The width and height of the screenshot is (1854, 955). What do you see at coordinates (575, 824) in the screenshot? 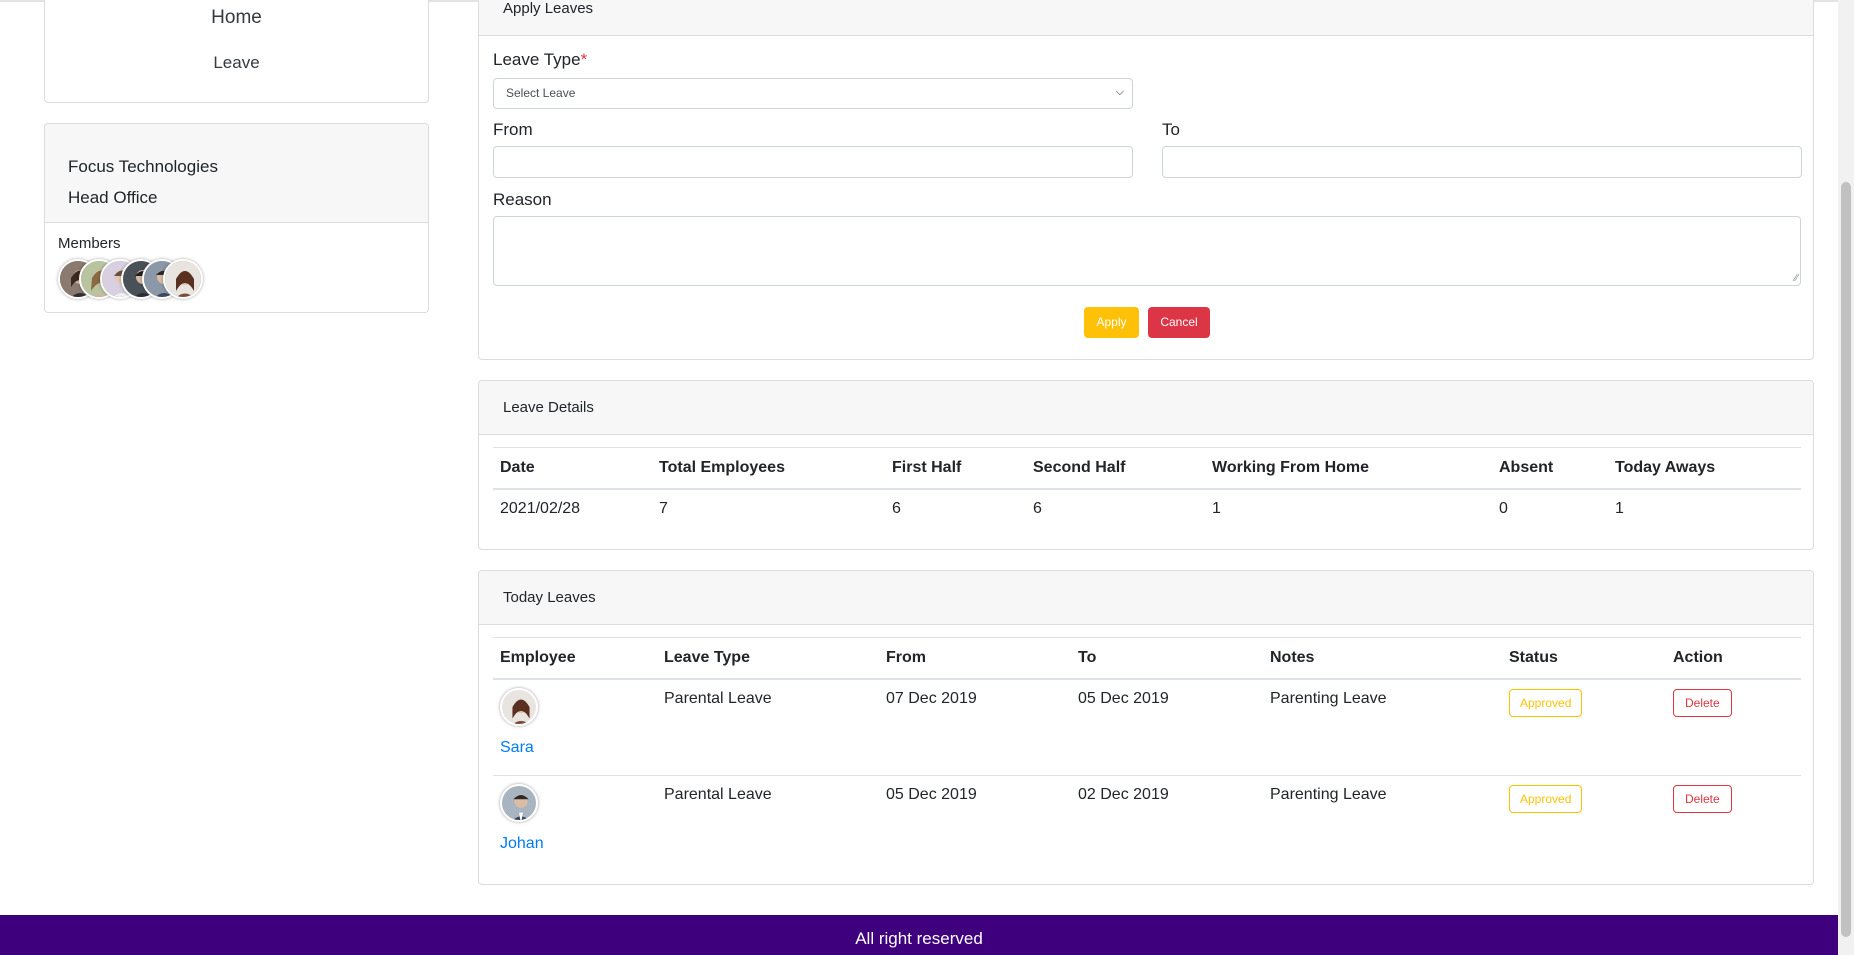
I see `employee-cell: Johan` at bounding box center [575, 824].